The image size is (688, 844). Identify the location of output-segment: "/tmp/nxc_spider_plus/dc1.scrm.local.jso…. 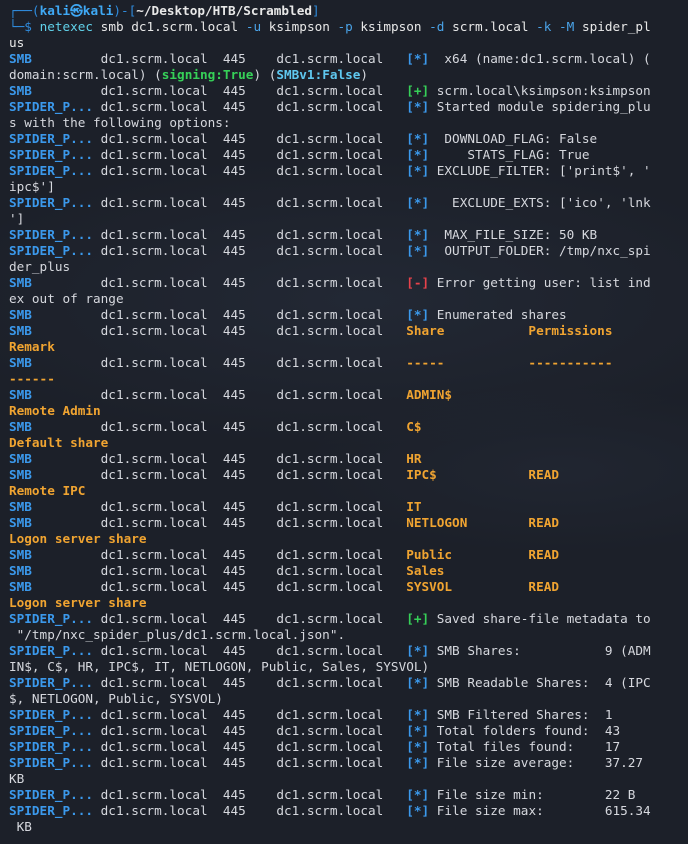
(177, 634).